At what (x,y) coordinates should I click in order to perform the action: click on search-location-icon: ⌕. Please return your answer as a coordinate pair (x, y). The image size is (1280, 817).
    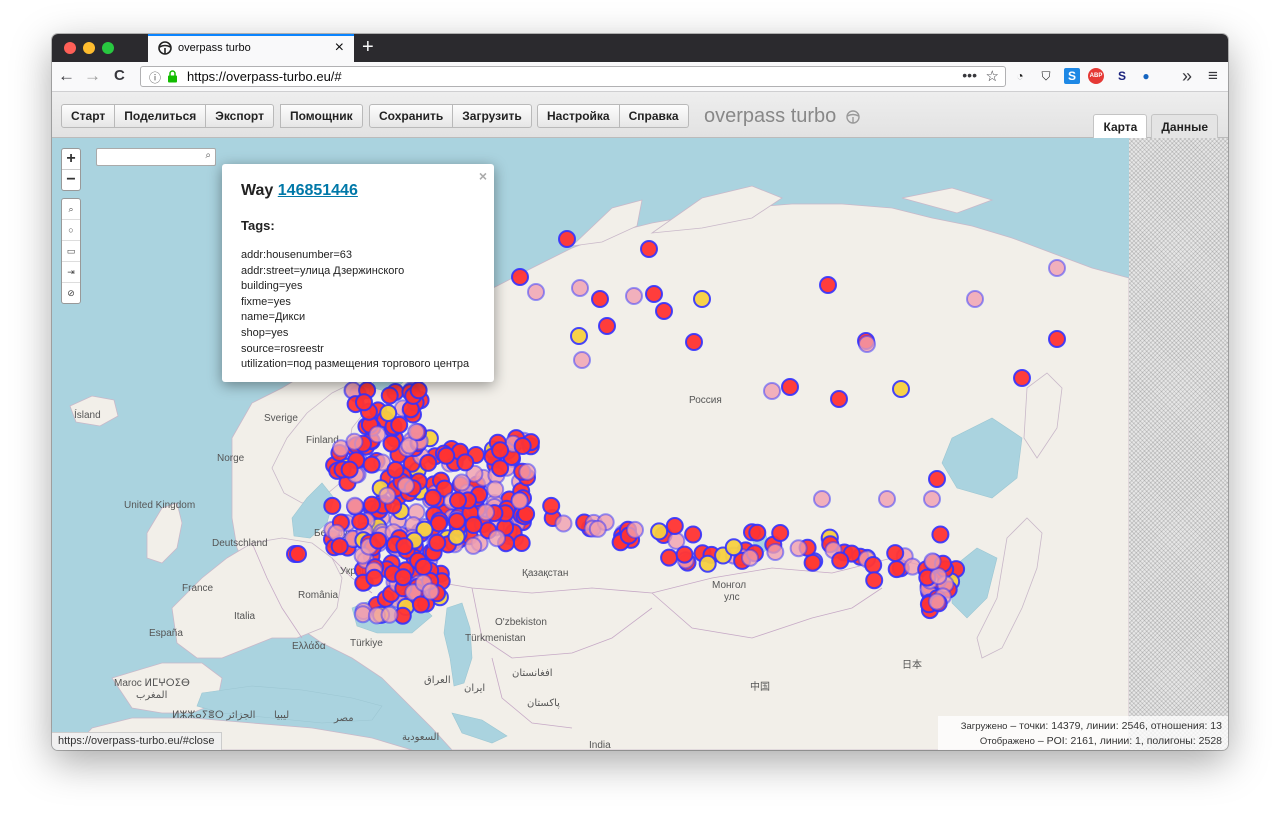
    Looking at the image, I should click on (71, 209).